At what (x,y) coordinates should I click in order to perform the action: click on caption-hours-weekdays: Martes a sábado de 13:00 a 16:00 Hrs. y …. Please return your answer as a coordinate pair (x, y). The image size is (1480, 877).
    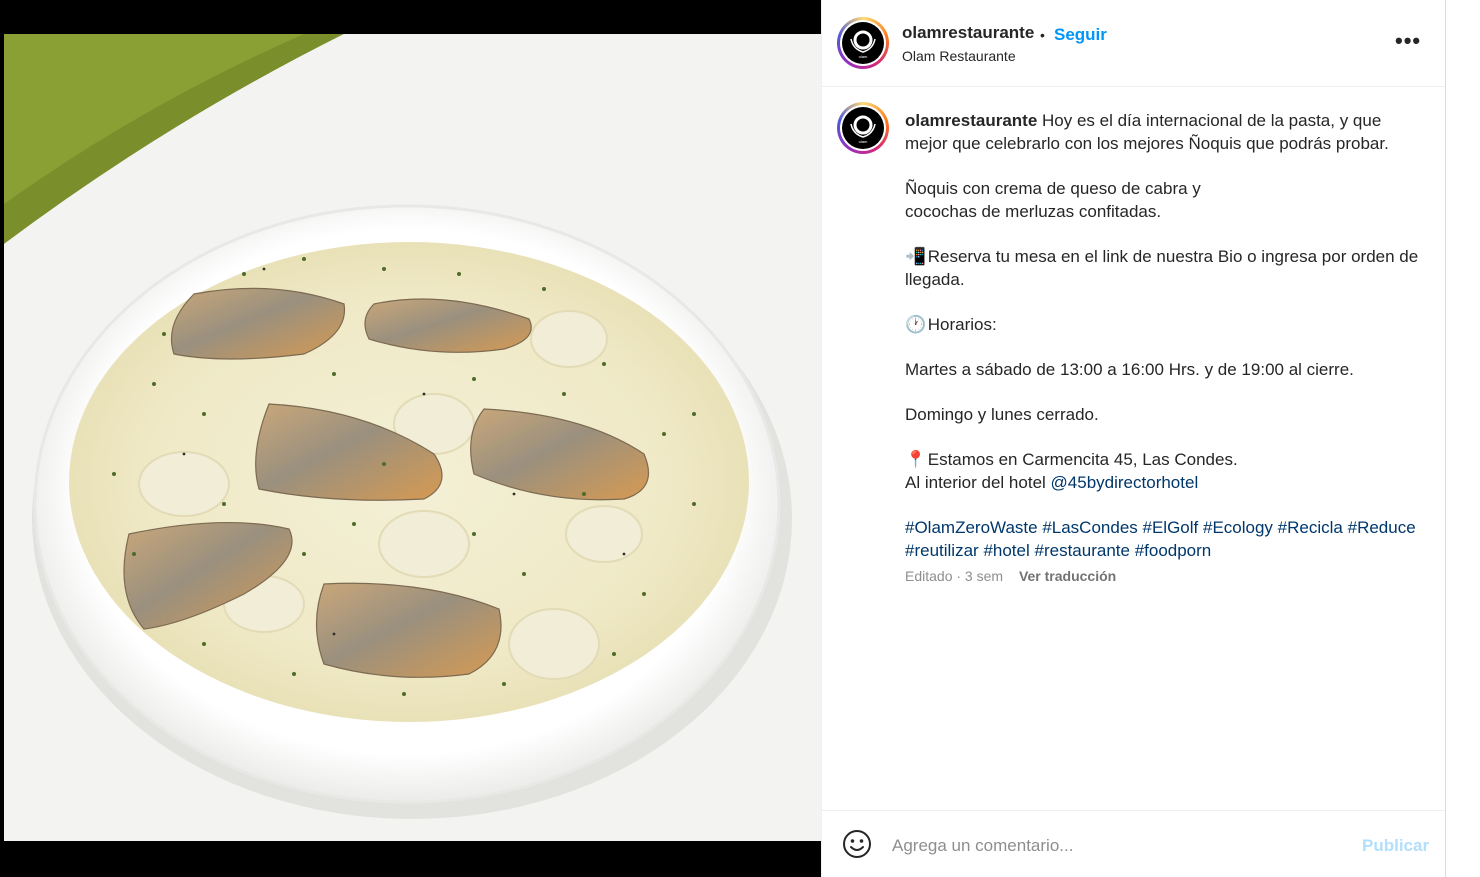
    Looking at the image, I should click on (1129, 369).